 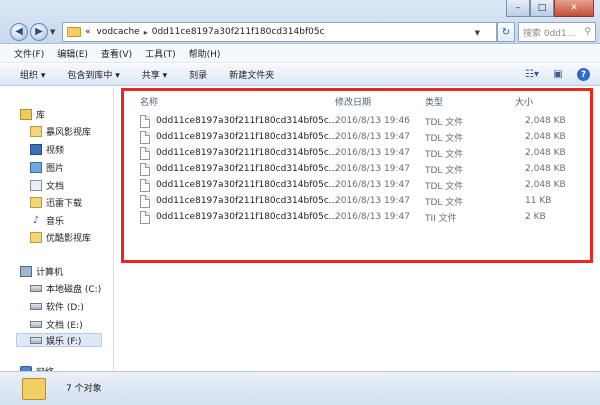 What do you see at coordinates (32, 74) in the screenshot?
I see `organize-button: 组织 ▾` at bounding box center [32, 74].